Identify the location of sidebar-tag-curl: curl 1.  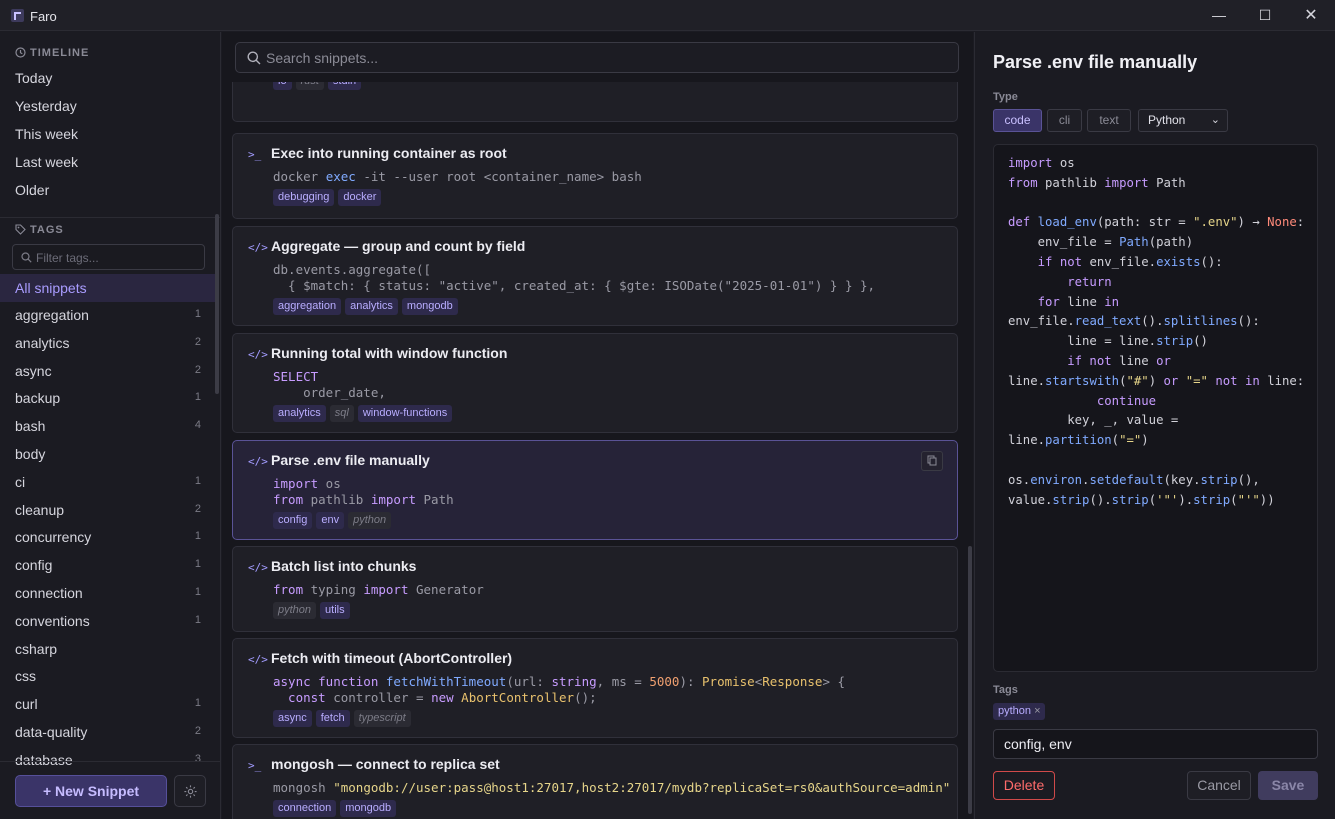
(107, 705).